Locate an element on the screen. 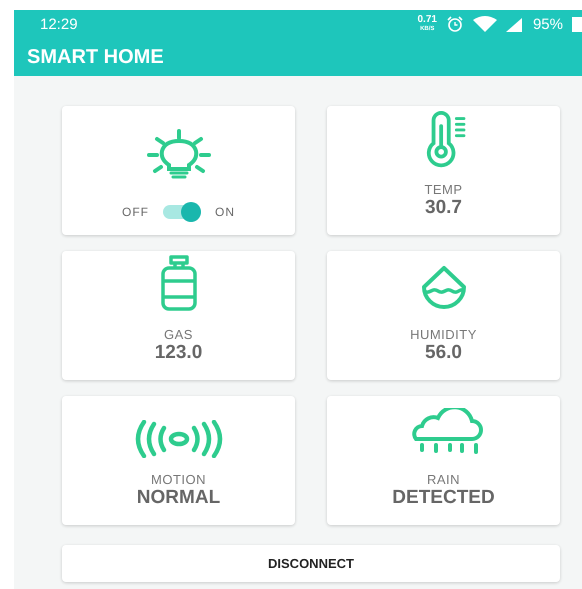  wifi-icon is located at coordinates (484, 24).